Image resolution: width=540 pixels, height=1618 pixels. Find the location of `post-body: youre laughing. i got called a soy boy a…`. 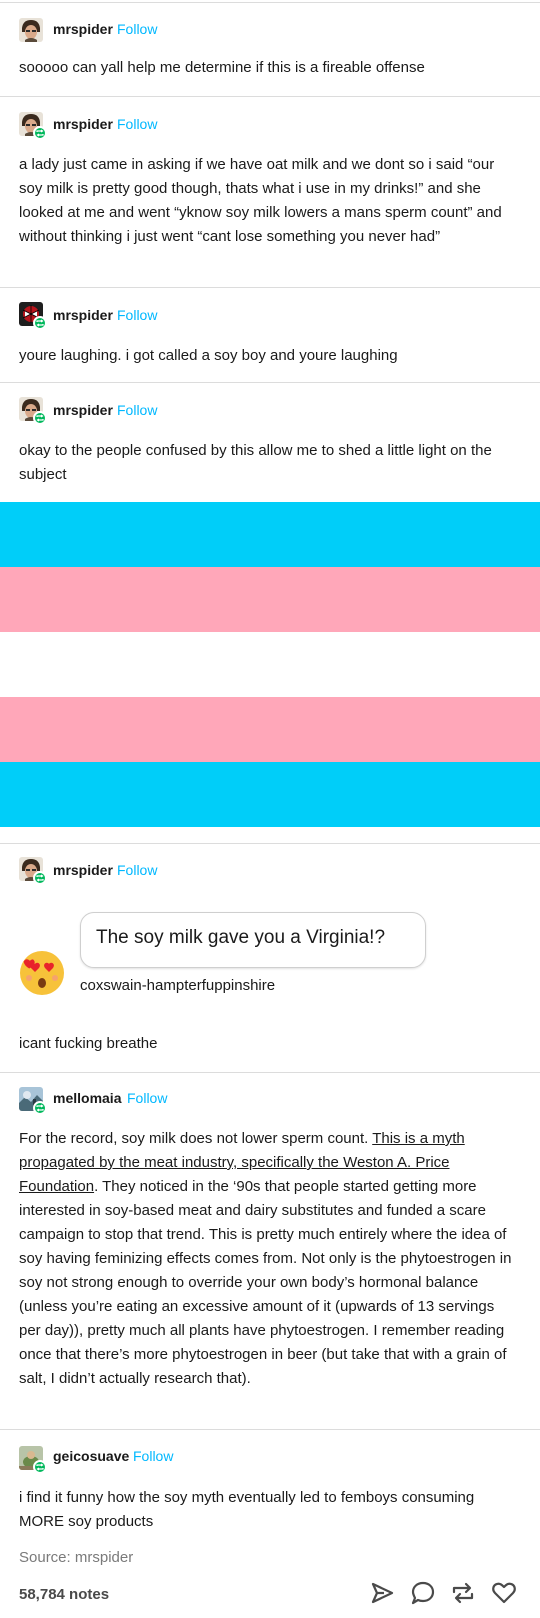

post-body: youre laughing. i got called a soy boy a… is located at coordinates (208, 355).